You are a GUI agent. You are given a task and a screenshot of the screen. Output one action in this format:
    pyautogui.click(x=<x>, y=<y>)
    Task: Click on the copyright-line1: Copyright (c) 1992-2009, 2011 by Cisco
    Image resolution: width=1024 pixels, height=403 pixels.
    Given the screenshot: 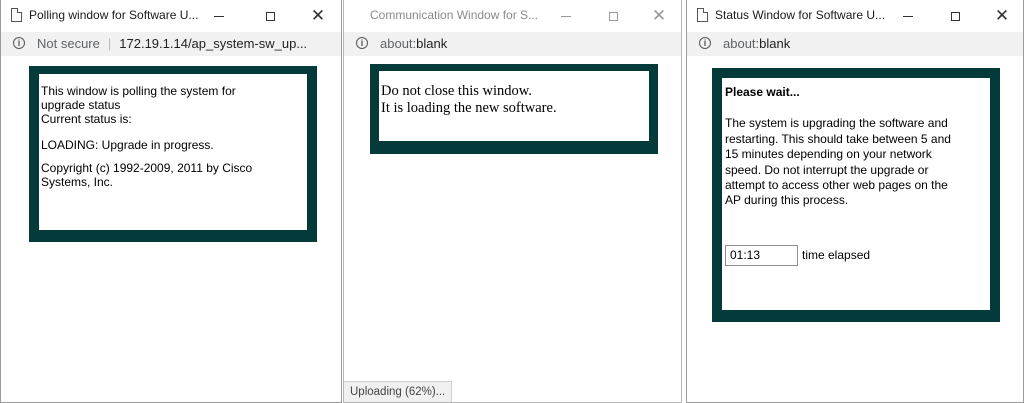 What is the action you would take?
    pyautogui.click(x=147, y=168)
    